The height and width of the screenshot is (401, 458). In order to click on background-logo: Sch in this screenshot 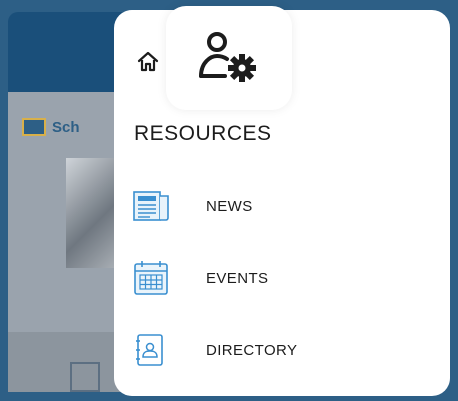, I will do `click(51, 127)`.